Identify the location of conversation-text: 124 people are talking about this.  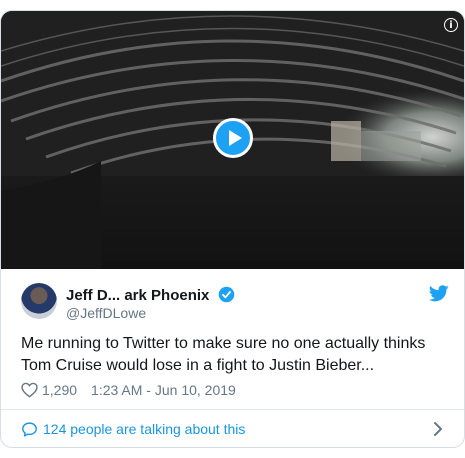
(144, 429).